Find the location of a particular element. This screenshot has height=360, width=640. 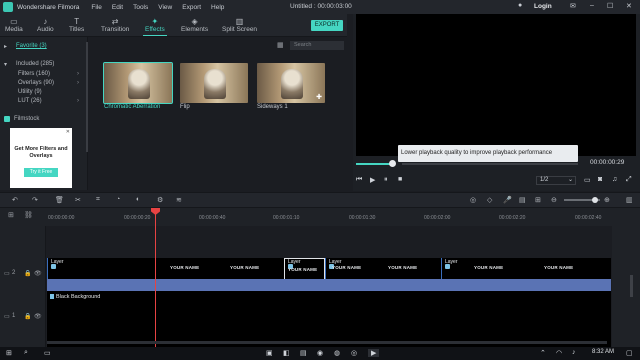

audio-waveform-strip is located at coordinates (329, 285).